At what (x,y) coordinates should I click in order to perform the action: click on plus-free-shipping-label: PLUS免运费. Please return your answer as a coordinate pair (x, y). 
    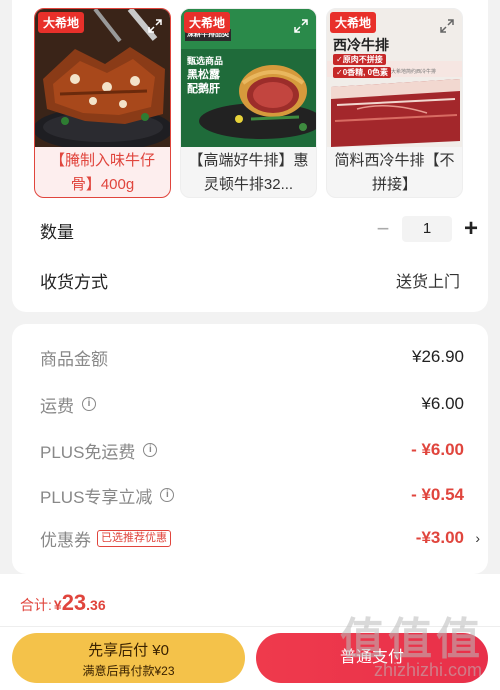
    Looking at the image, I should click on (88, 452).